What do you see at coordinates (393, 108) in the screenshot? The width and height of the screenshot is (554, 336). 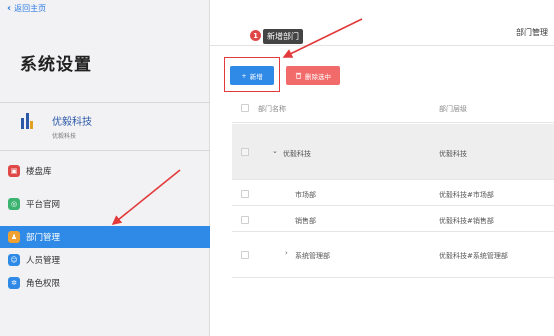 I see `table-header-row: 部门名称 部门层级` at bounding box center [393, 108].